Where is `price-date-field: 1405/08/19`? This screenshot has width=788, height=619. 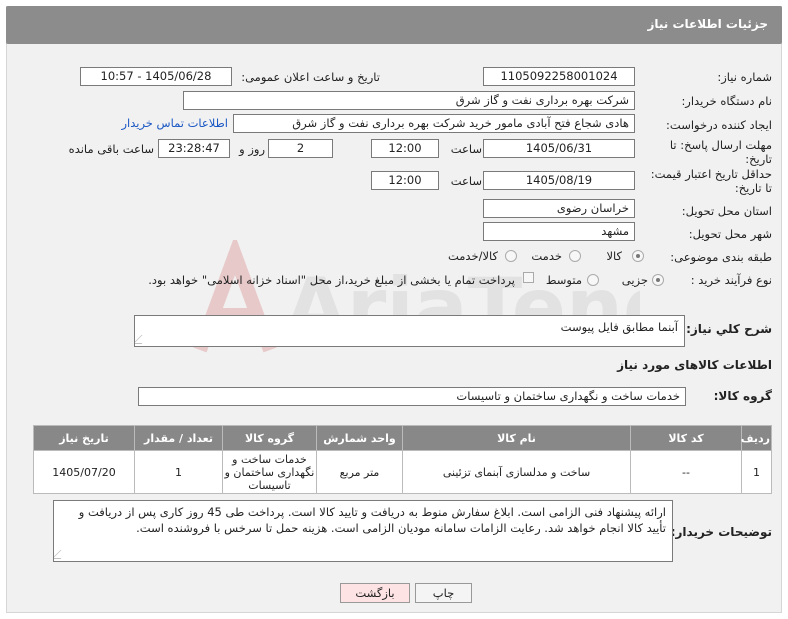 price-date-field: 1405/08/19 is located at coordinates (559, 180).